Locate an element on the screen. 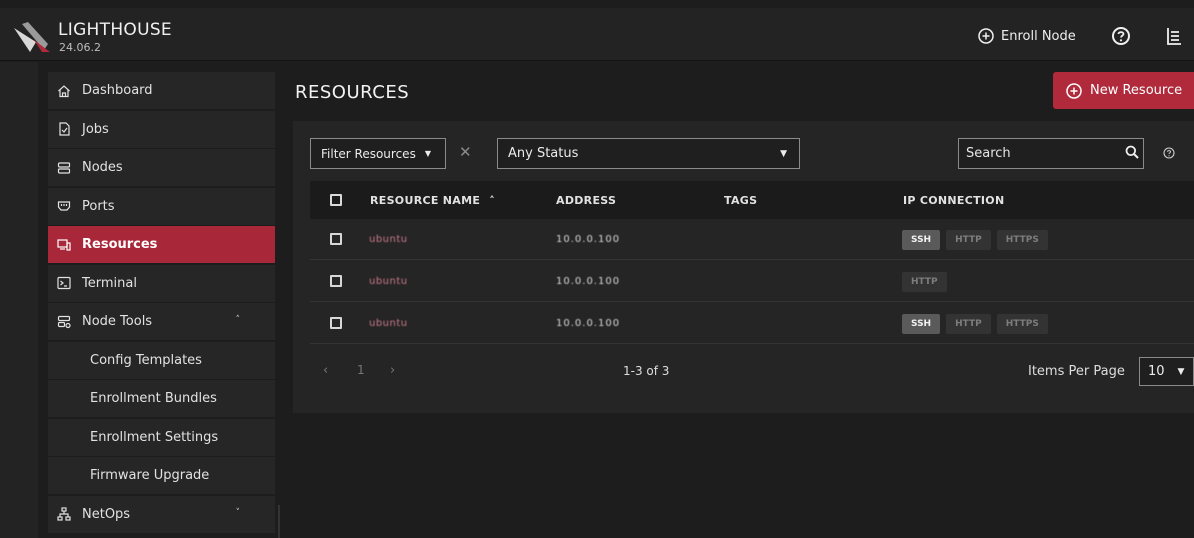 The image size is (1194, 538). enroll-node-label: Enroll Node is located at coordinates (1038, 36).